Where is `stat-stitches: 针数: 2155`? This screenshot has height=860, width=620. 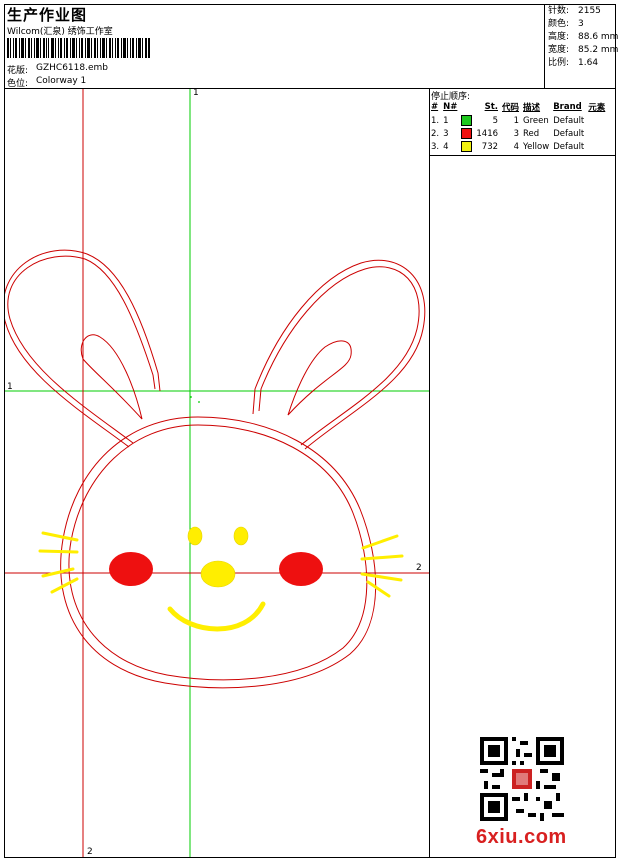 stat-stitches: 针数: 2155 is located at coordinates (574, 11).